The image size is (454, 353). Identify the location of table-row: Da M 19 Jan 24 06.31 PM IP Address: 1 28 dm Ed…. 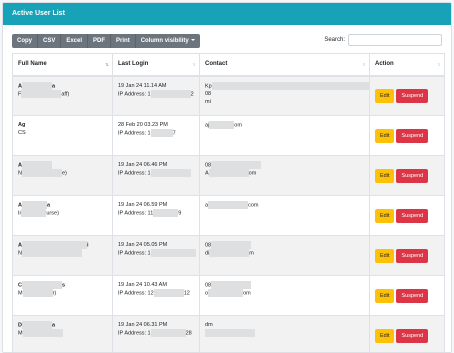
(228, 333).